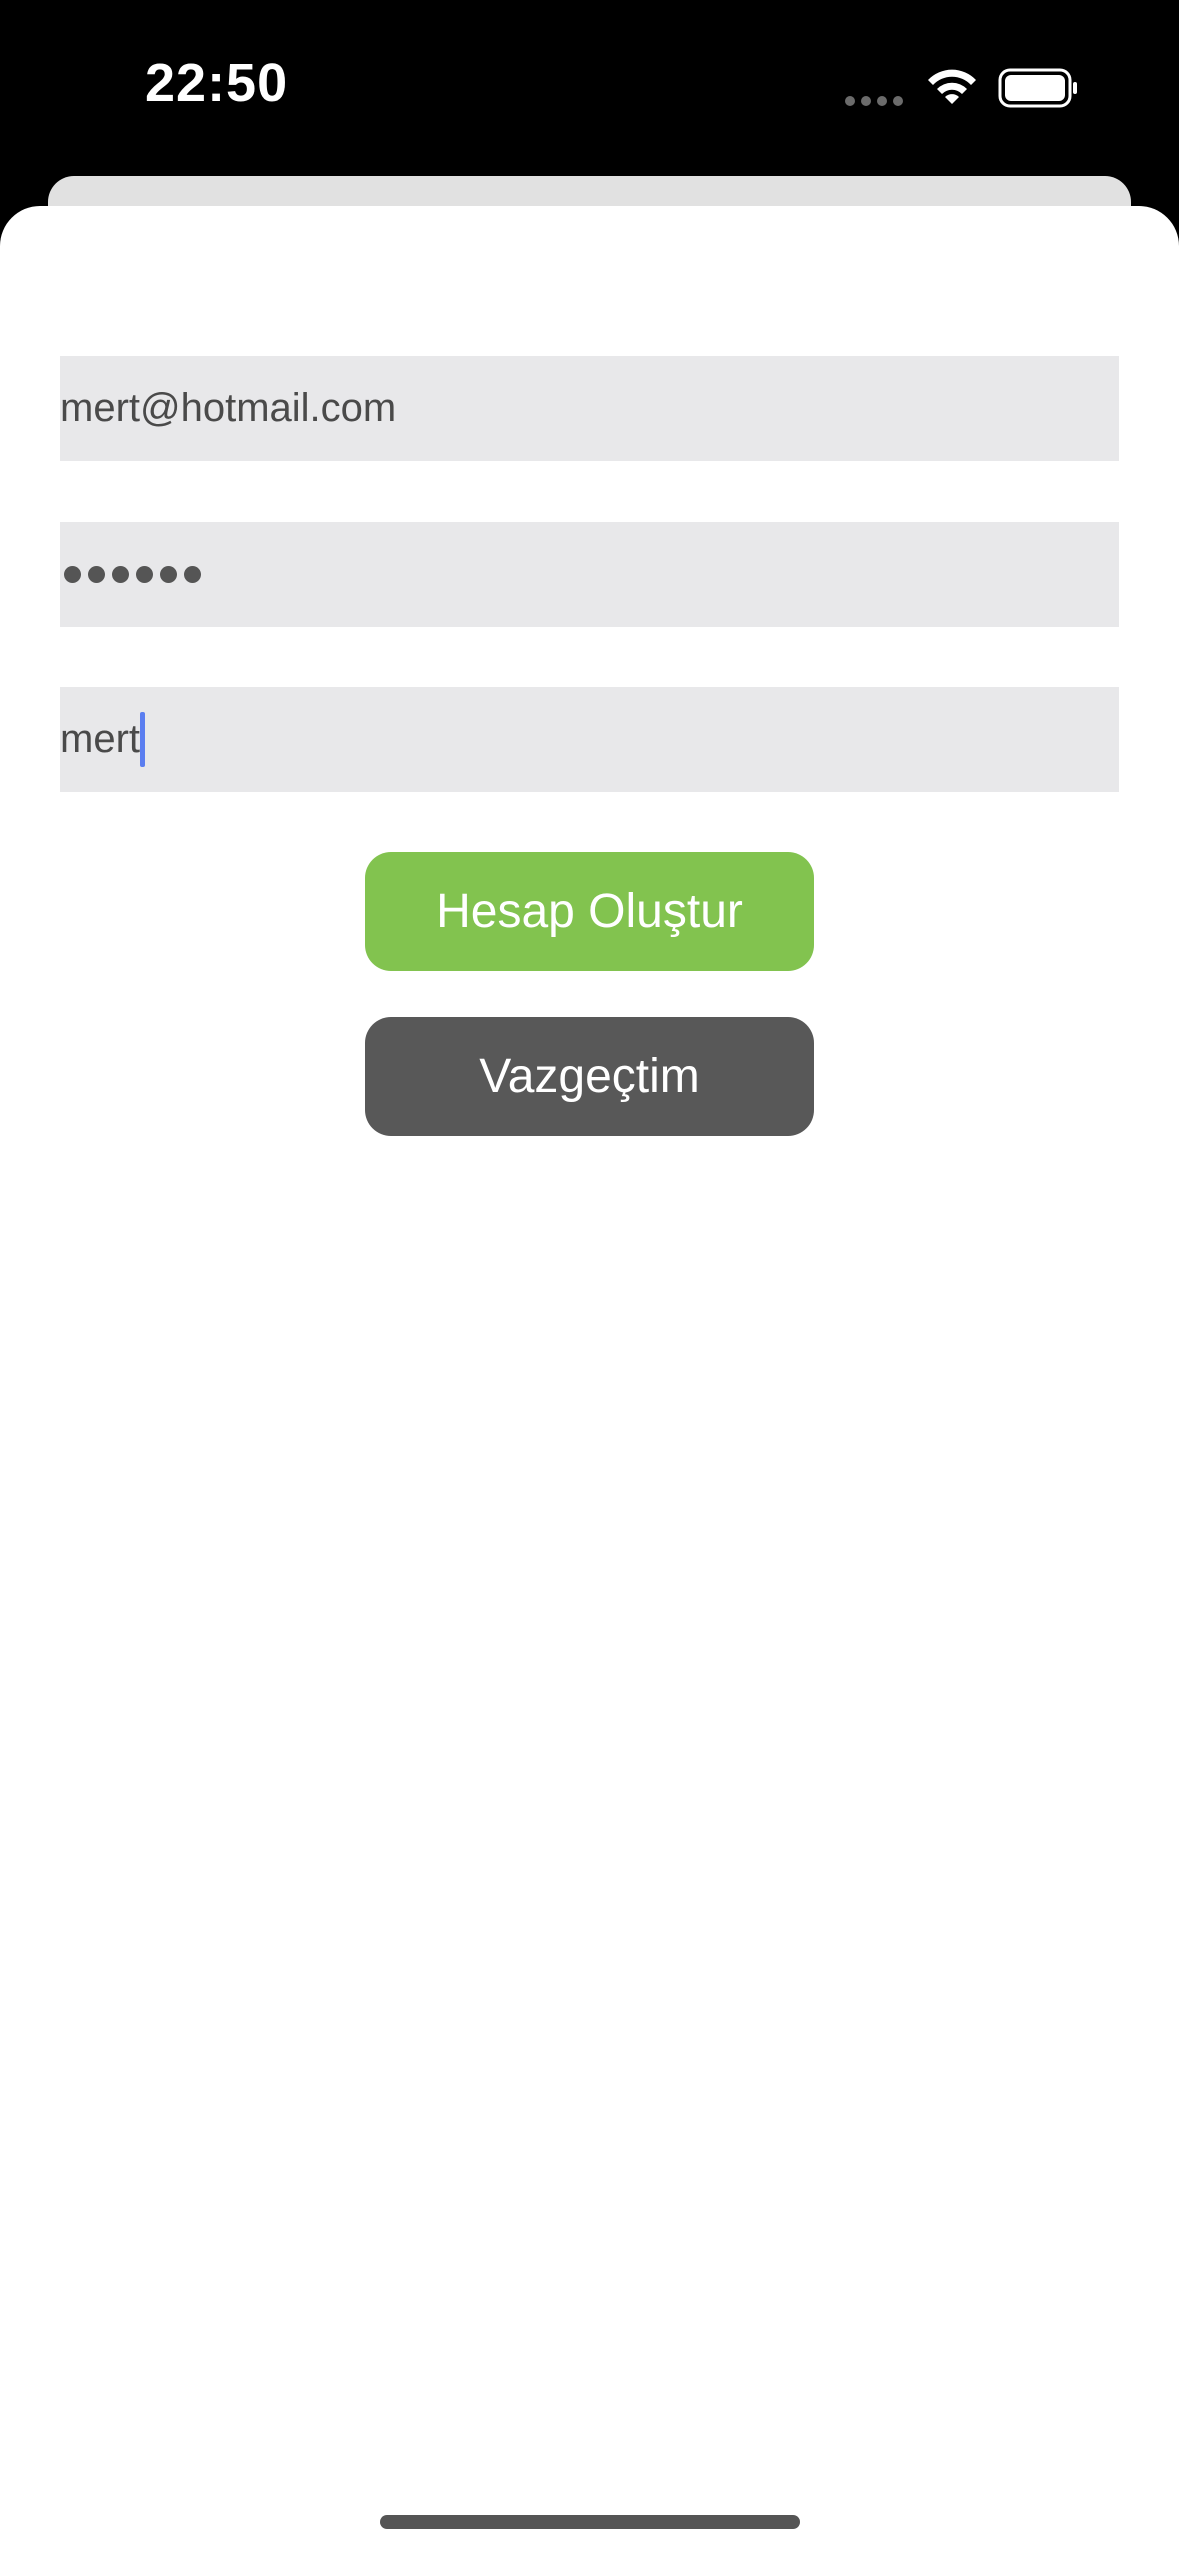 The height and width of the screenshot is (2556, 1179). What do you see at coordinates (875, 101) in the screenshot?
I see `signal-dots-icon` at bounding box center [875, 101].